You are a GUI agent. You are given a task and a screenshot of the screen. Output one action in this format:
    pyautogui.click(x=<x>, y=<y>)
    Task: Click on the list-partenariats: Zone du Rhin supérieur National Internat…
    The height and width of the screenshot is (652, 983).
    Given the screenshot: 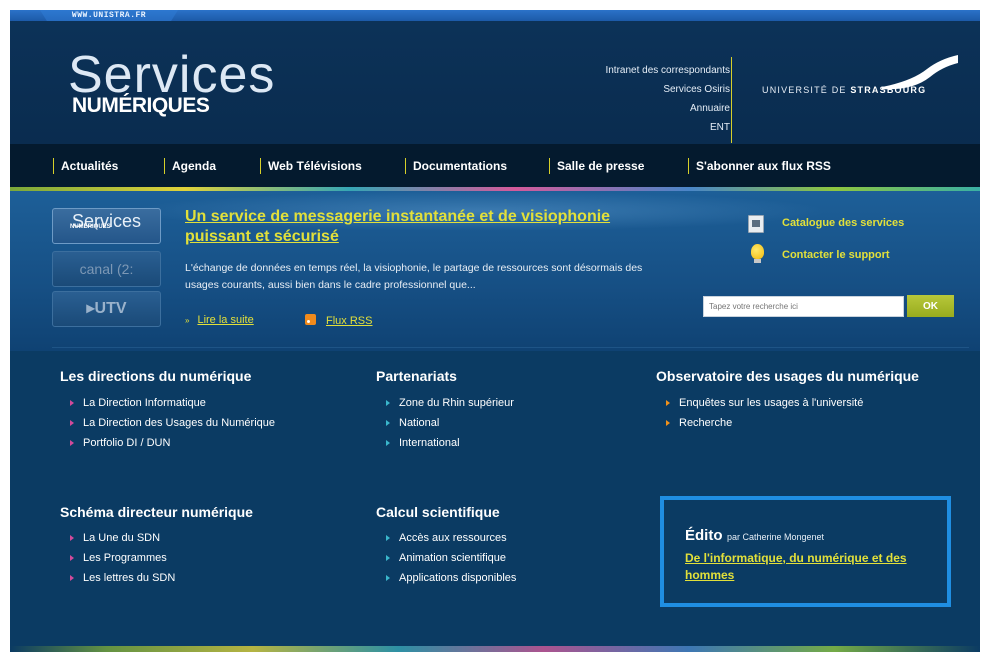 What is the action you would take?
    pyautogui.click(x=450, y=423)
    